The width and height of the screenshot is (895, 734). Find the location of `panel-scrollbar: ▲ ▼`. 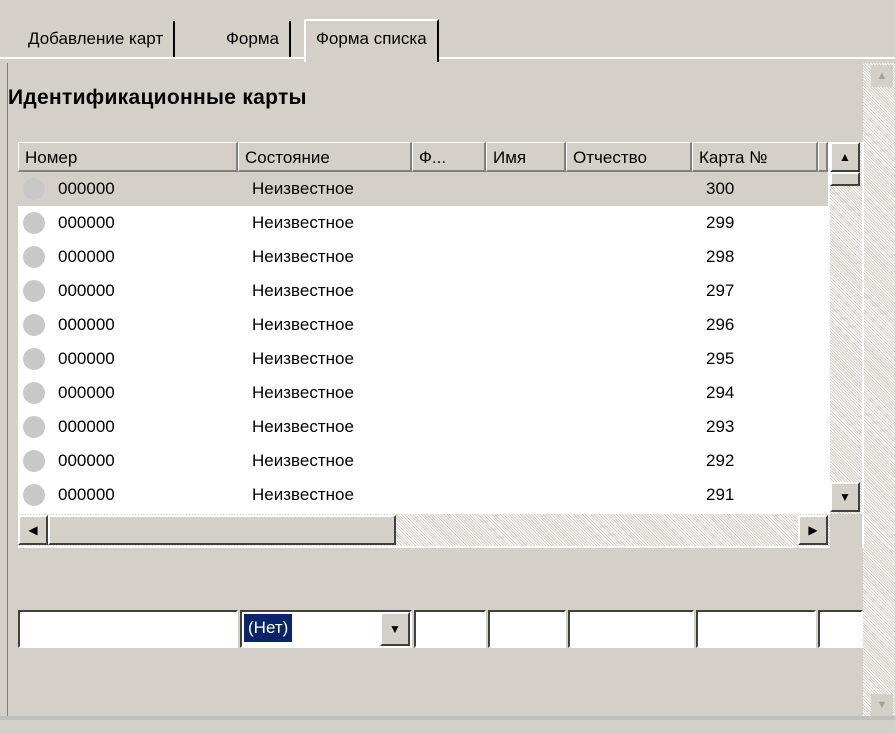

panel-scrollbar: ▲ ▼ is located at coordinates (879, 390).